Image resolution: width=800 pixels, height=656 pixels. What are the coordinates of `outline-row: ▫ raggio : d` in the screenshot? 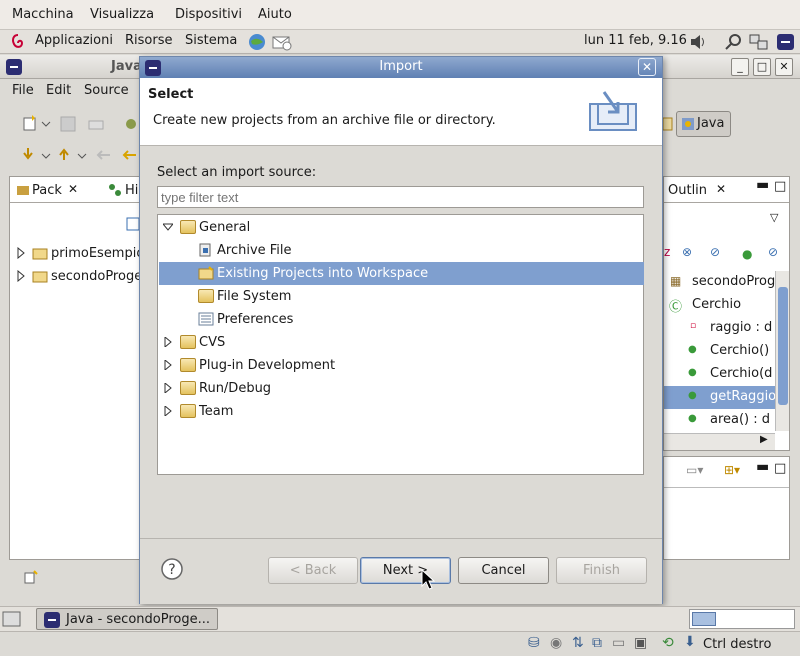 It's located at (719, 328).